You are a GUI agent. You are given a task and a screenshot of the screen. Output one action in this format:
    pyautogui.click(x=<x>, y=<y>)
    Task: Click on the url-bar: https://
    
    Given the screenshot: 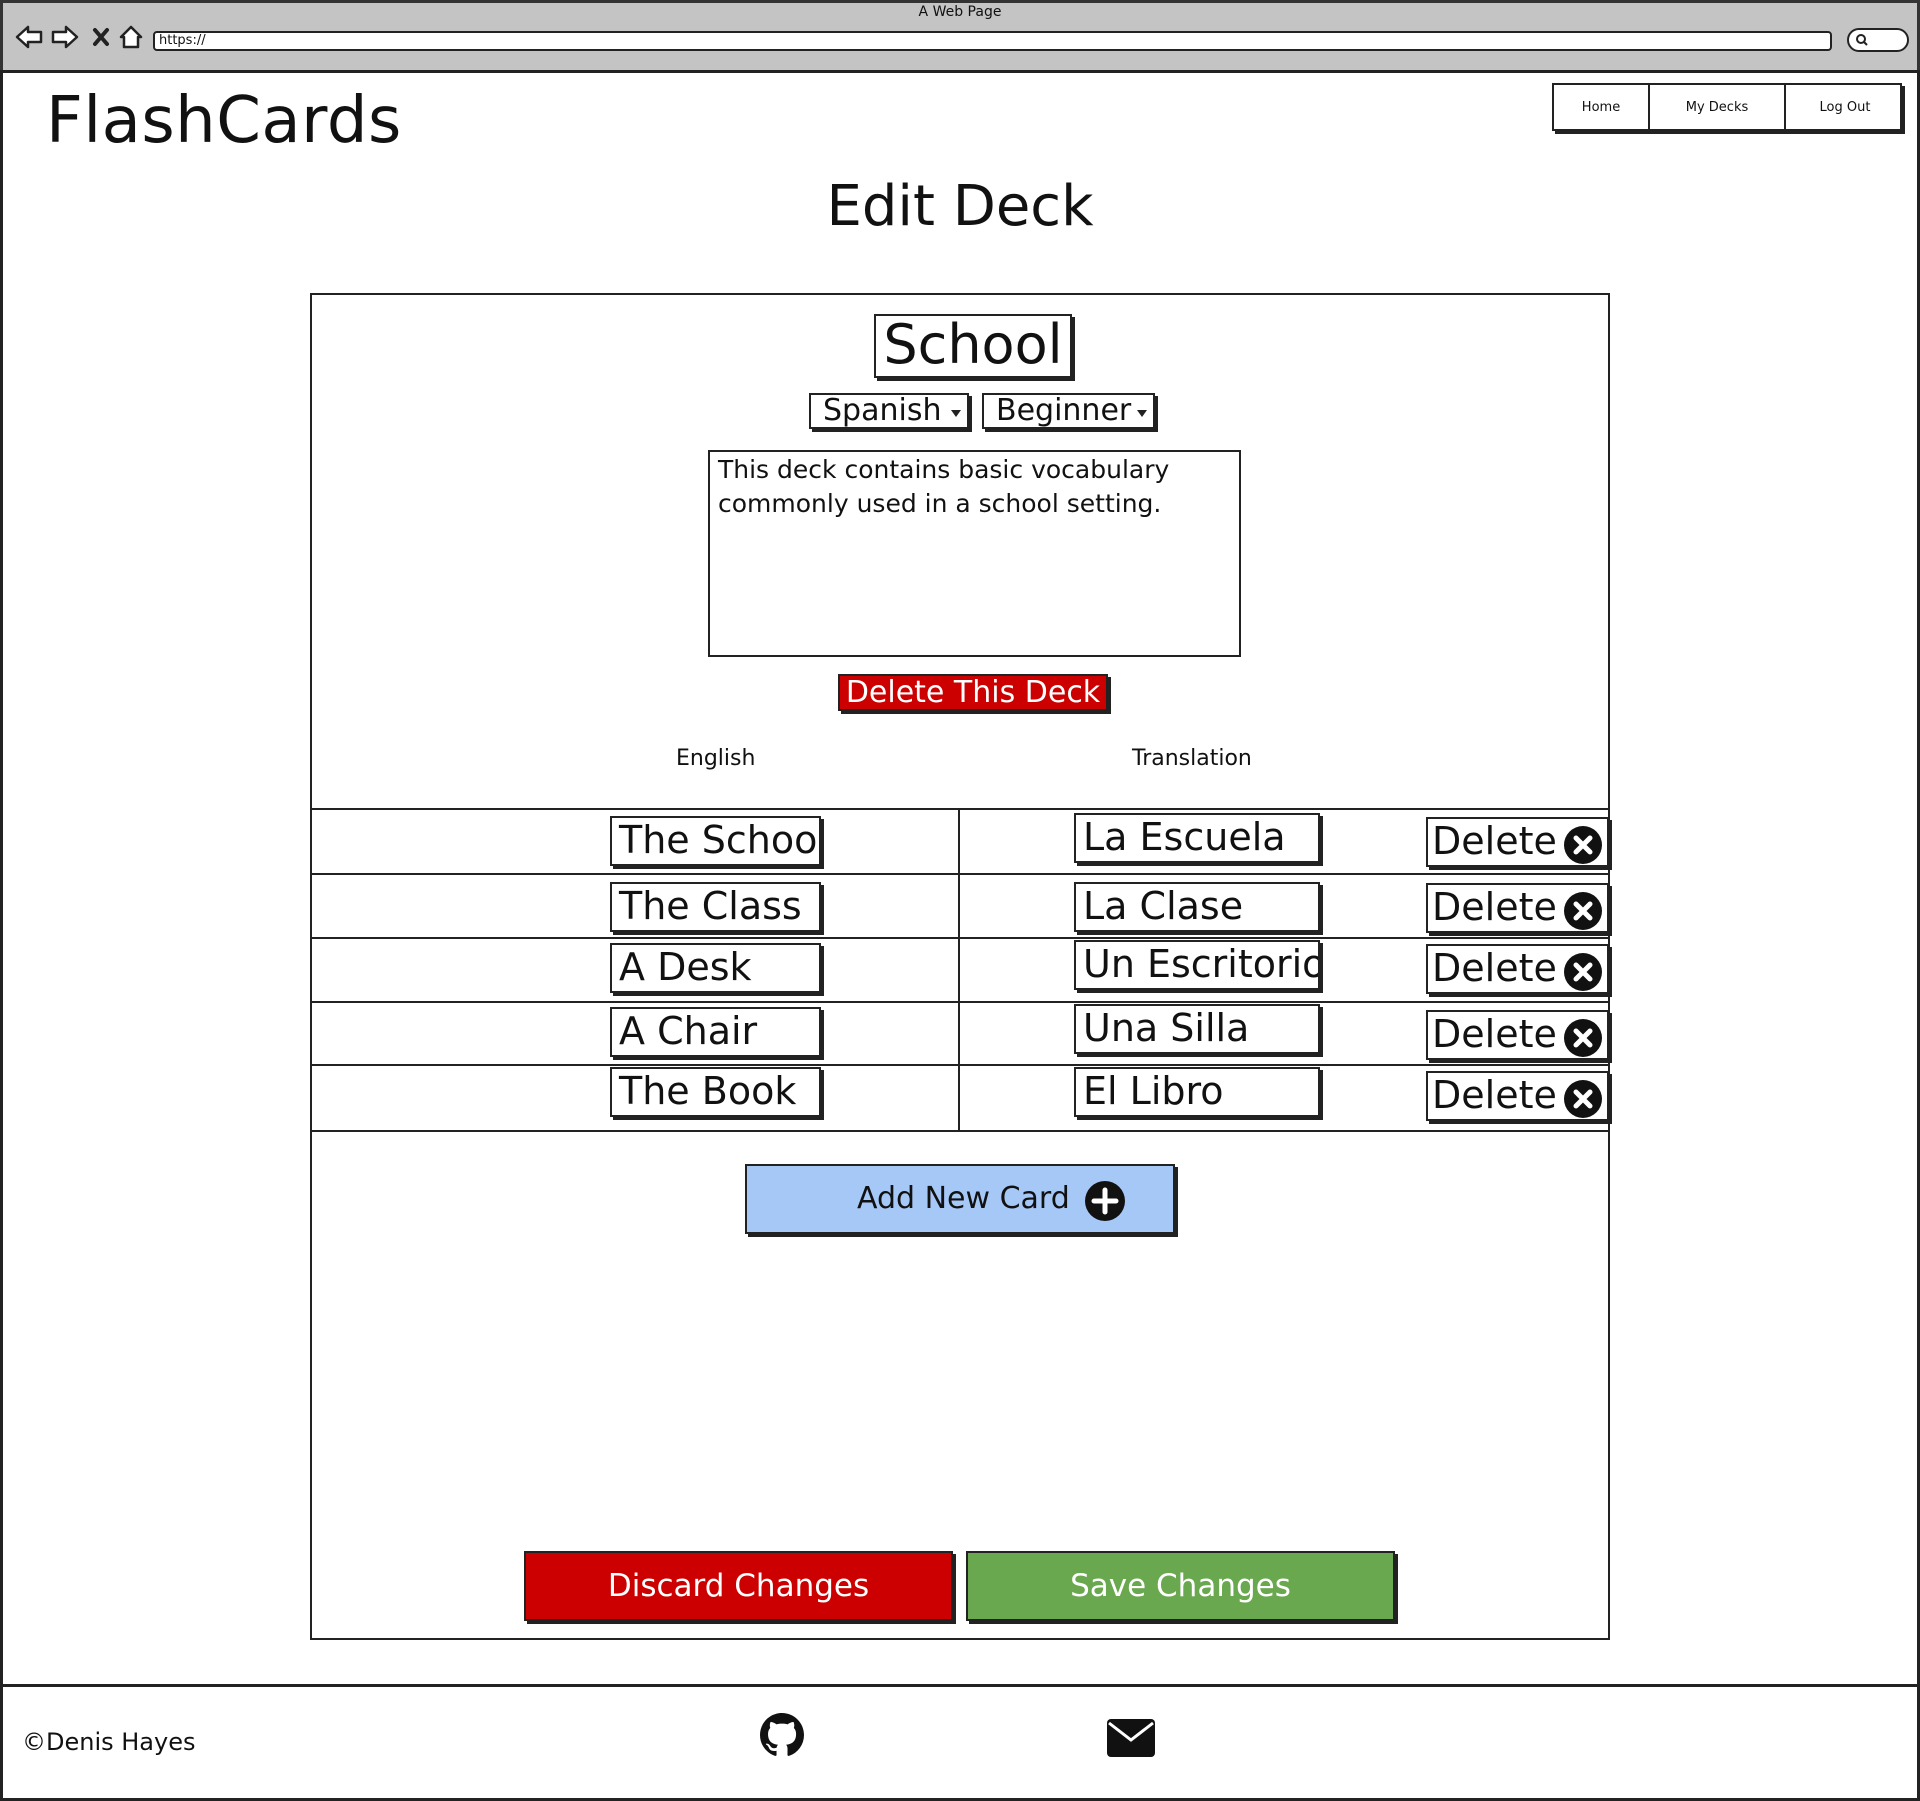 What is the action you would take?
    pyautogui.click(x=992, y=41)
    